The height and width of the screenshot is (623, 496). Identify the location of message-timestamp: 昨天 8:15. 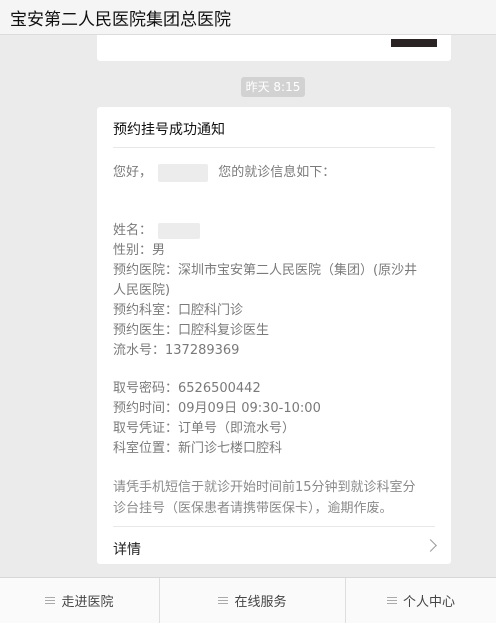
(273, 87).